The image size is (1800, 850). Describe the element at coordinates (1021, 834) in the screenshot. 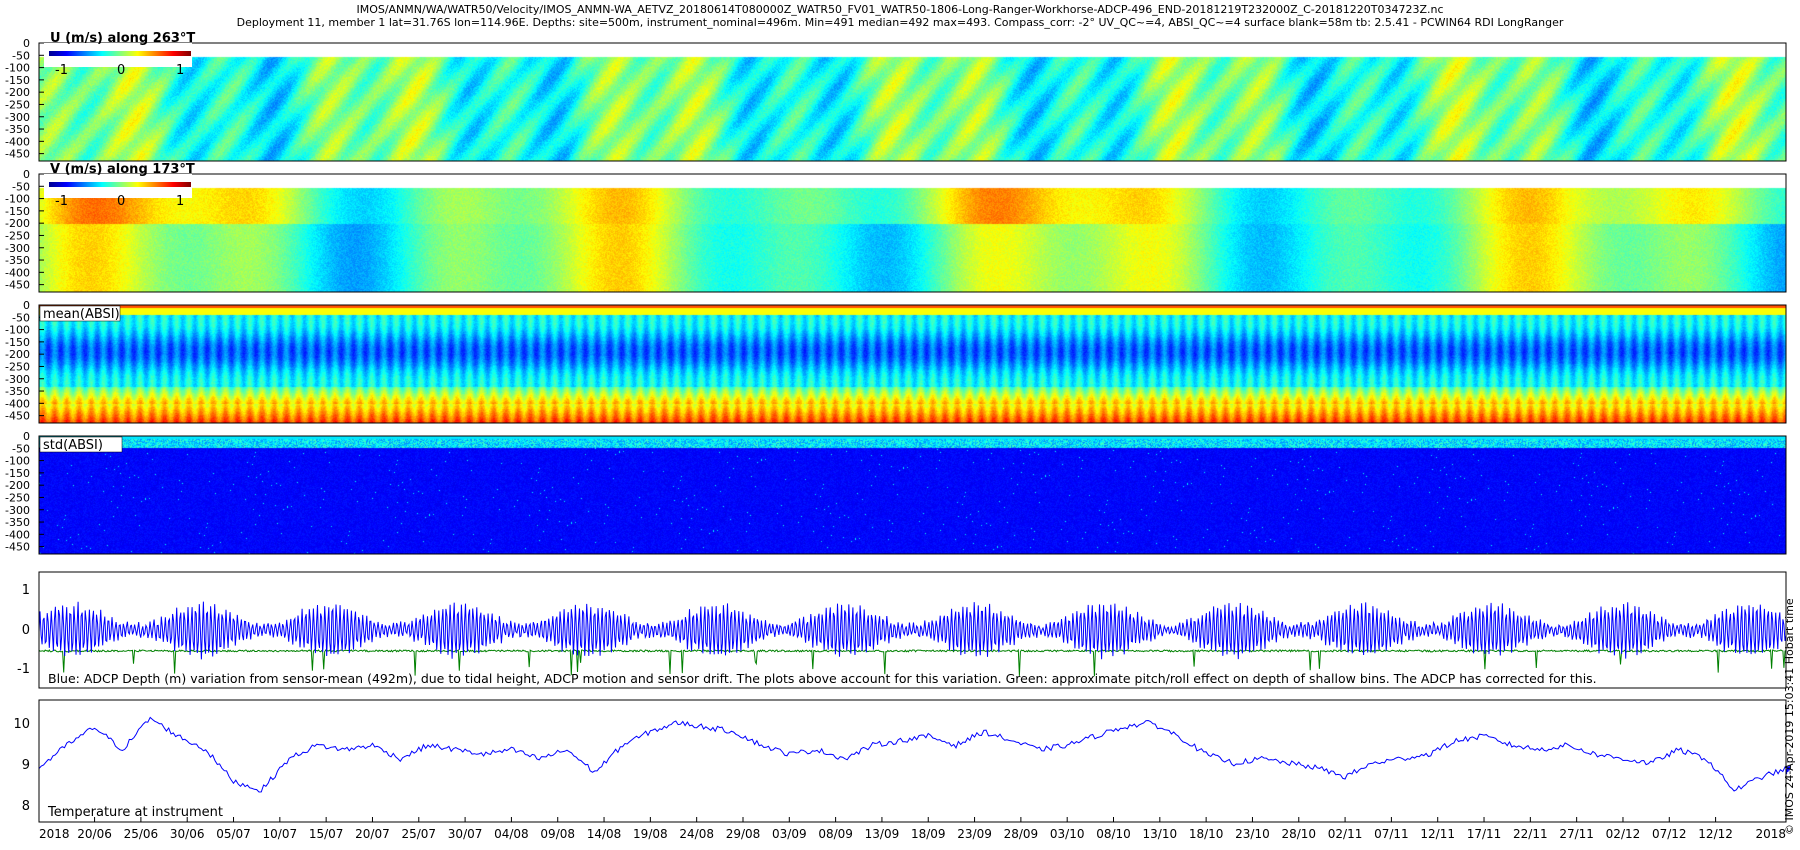

I see `date-tick-label: 28/09` at that location.